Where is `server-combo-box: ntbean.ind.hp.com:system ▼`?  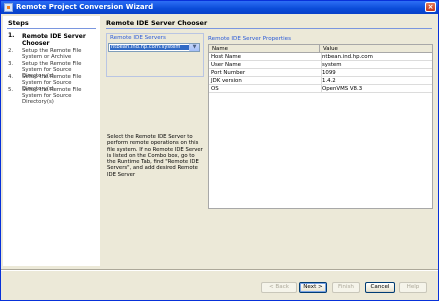
server-combo-box: ntbean.ind.hp.com:system ▼ is located at coordinates (154, 47).